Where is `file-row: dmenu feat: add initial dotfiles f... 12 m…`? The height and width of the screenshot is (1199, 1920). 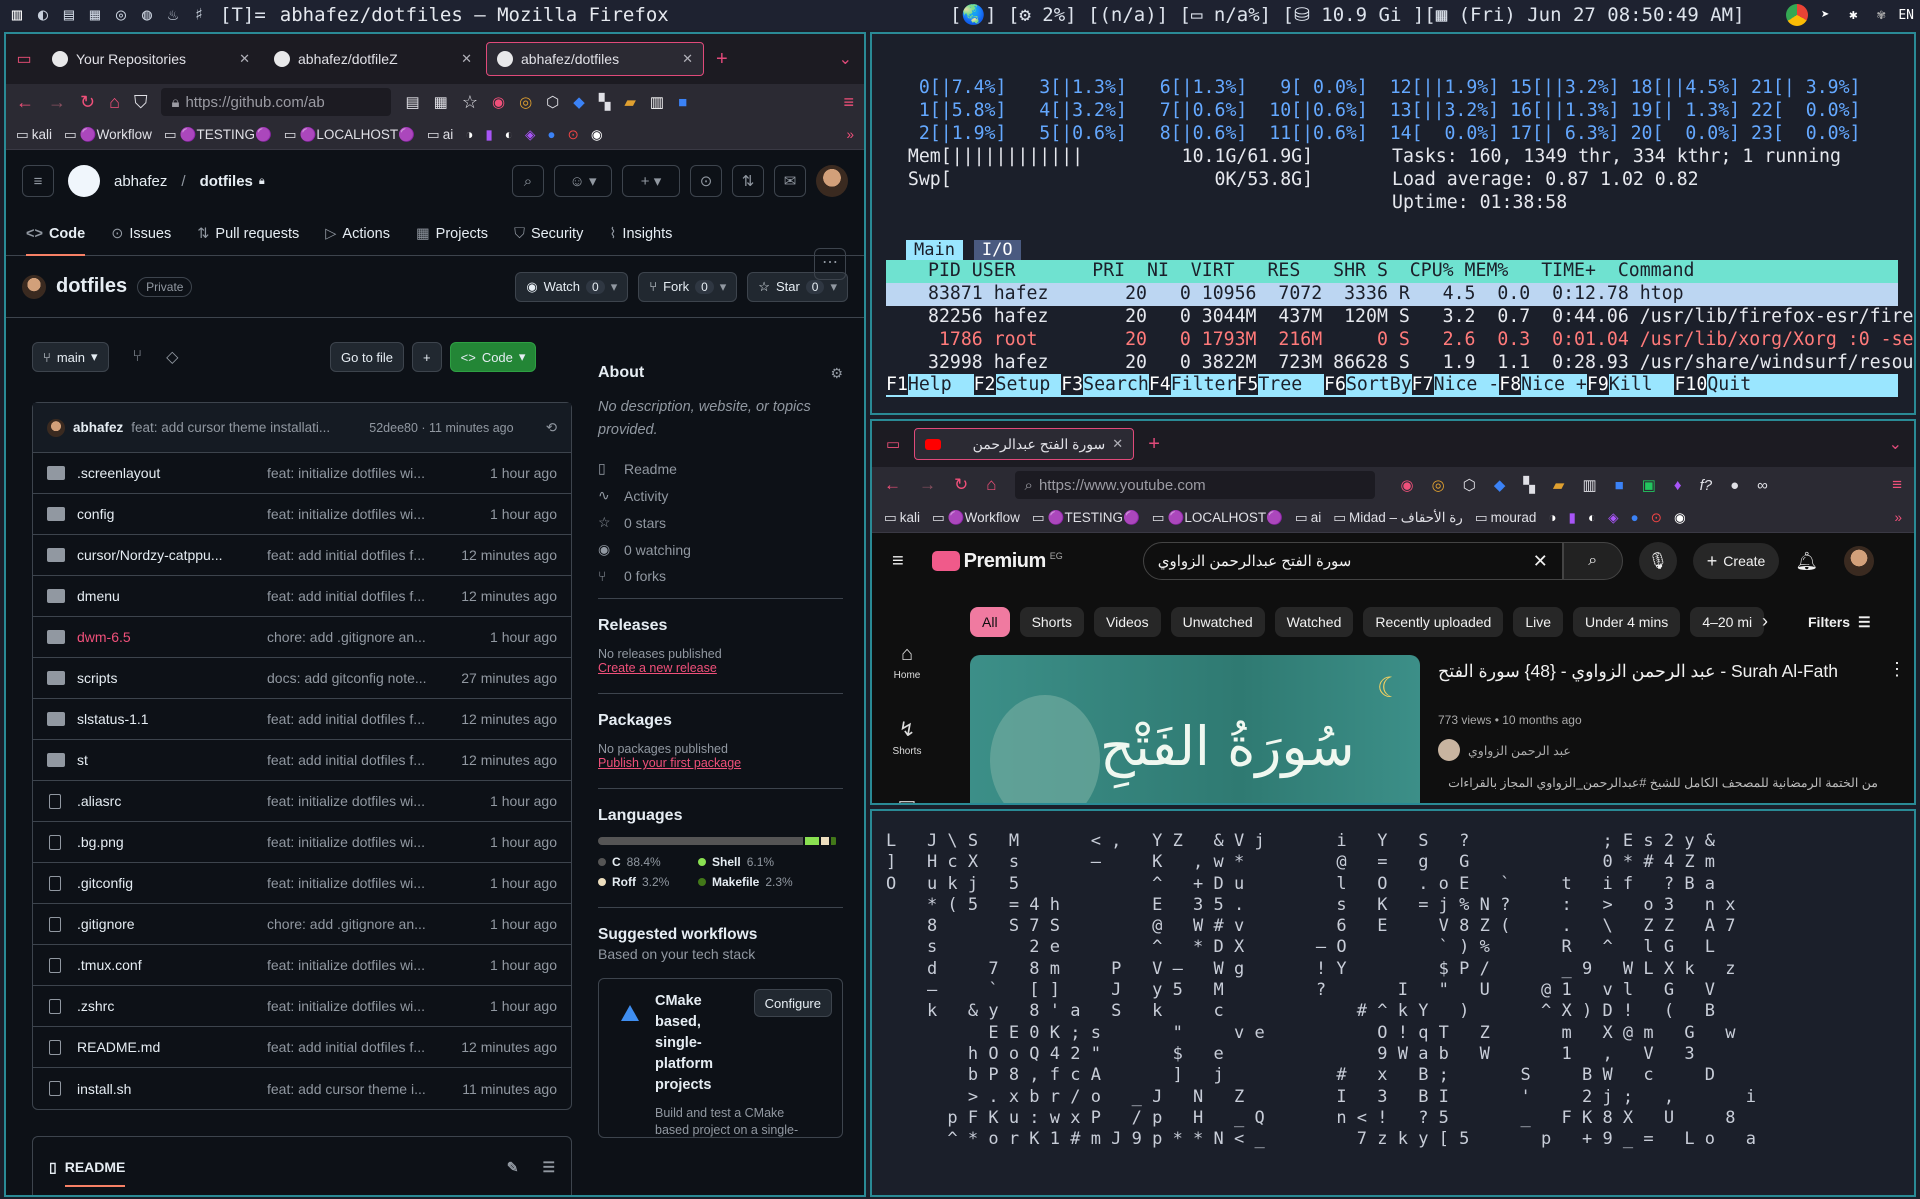 file-row: dmenu feat: add initial dotfiles f... 12 m… is located at coordinates (302, 596).